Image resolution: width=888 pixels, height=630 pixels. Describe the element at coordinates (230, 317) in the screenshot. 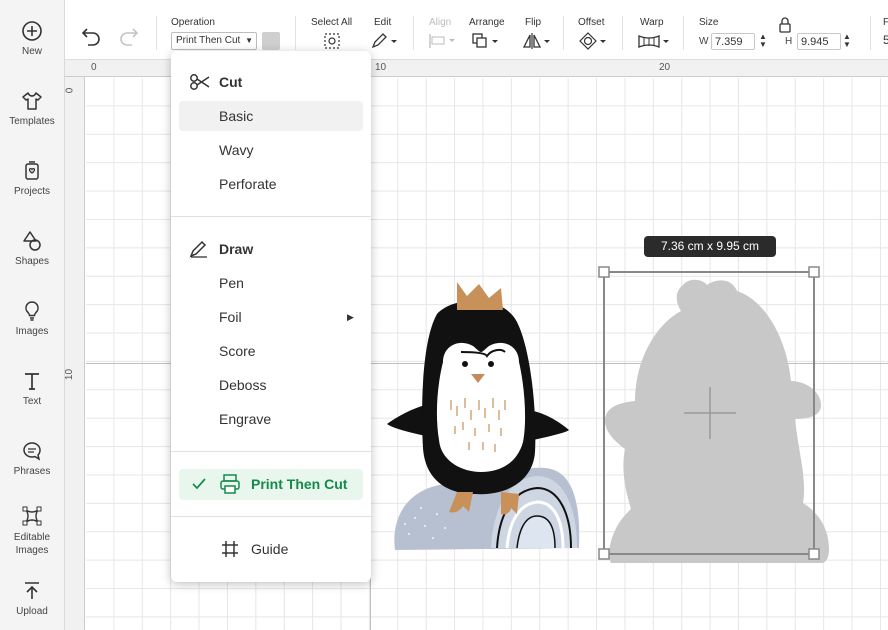

I see `menu-item-label: Foil` at that location.